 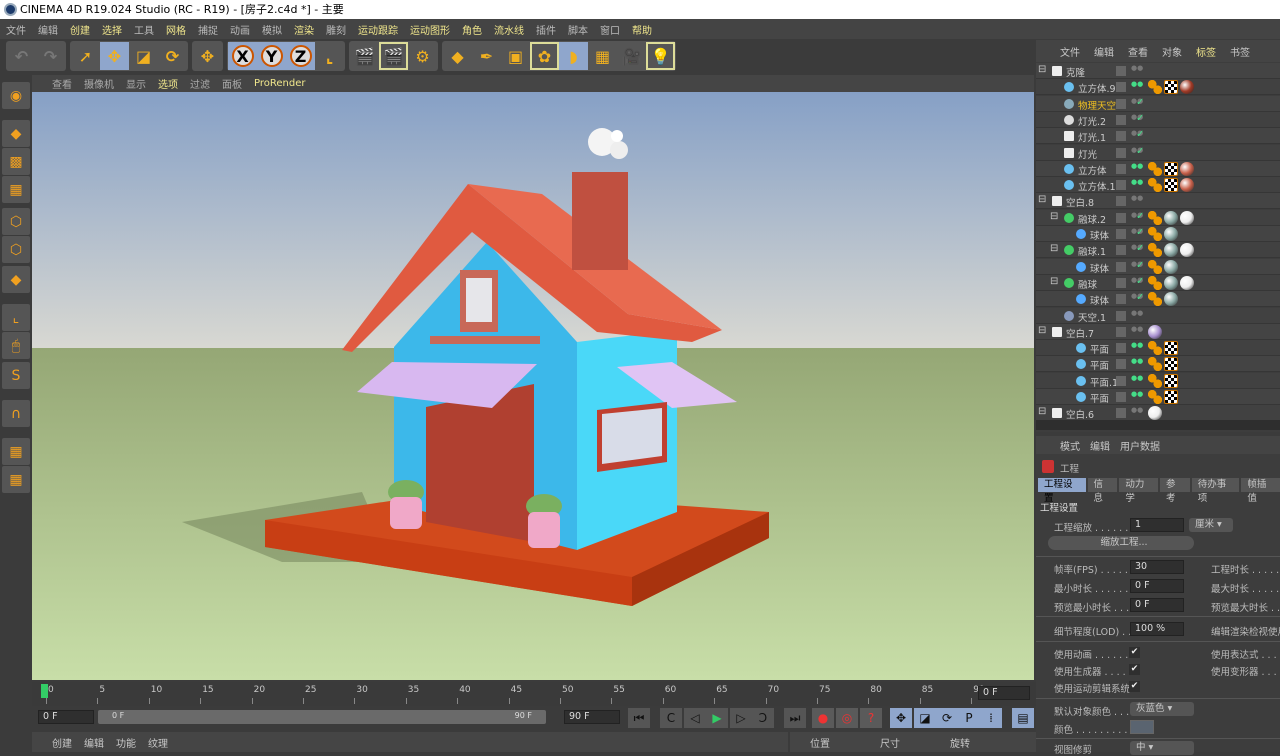 I want to click on menu-item: 雕刻, so click(x=336, y=29).